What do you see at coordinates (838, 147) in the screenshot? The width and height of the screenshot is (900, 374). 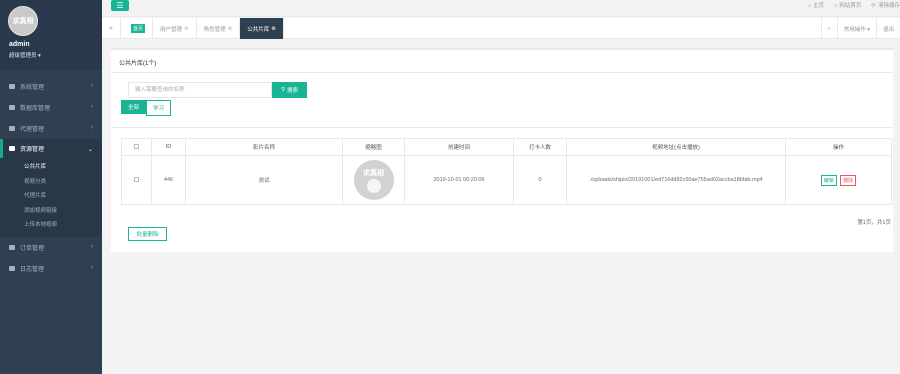 I see `column-header: 操作` at bounding box center [838, 147].